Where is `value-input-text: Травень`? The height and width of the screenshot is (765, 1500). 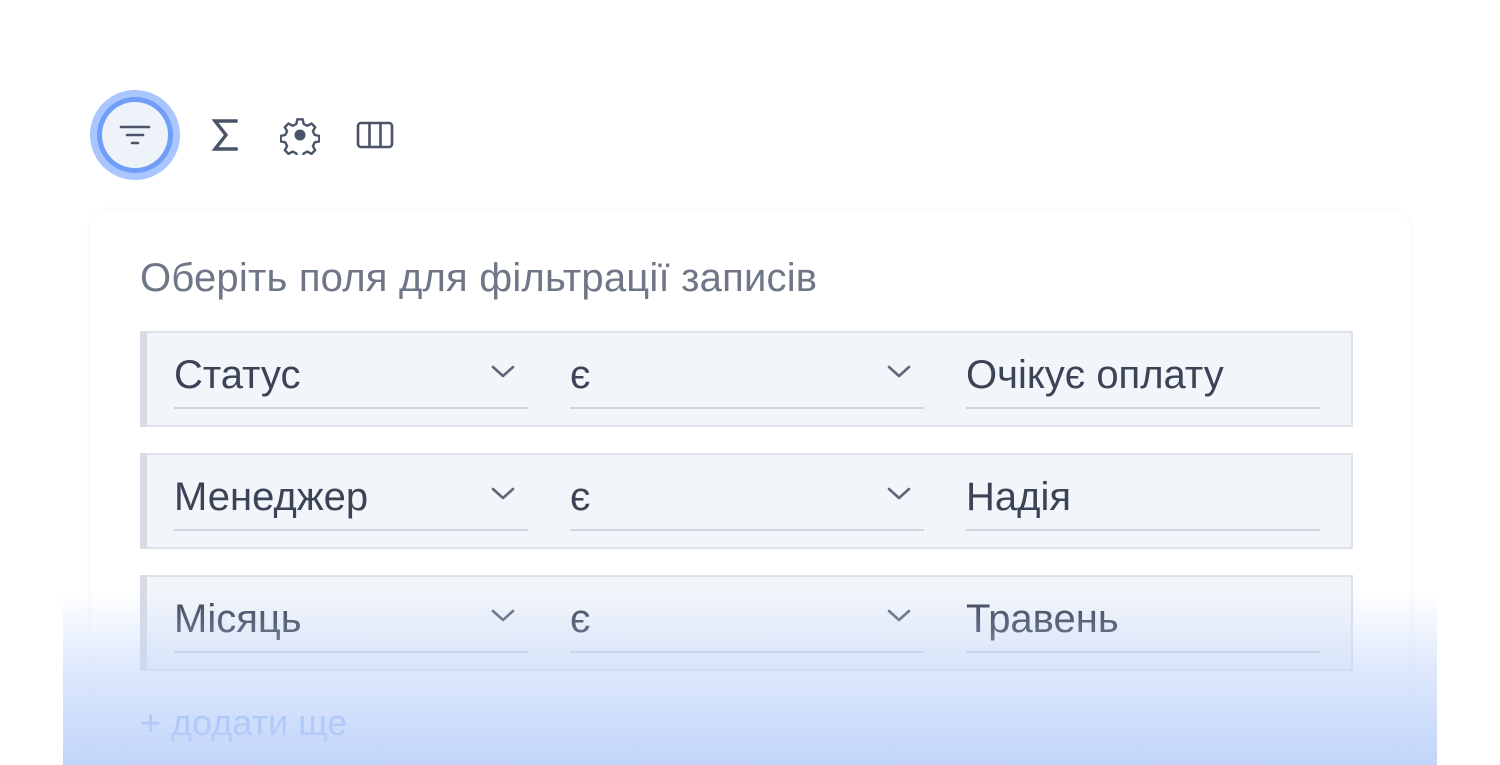 value-input-text: Травень is located at coordinates (1042, 619).